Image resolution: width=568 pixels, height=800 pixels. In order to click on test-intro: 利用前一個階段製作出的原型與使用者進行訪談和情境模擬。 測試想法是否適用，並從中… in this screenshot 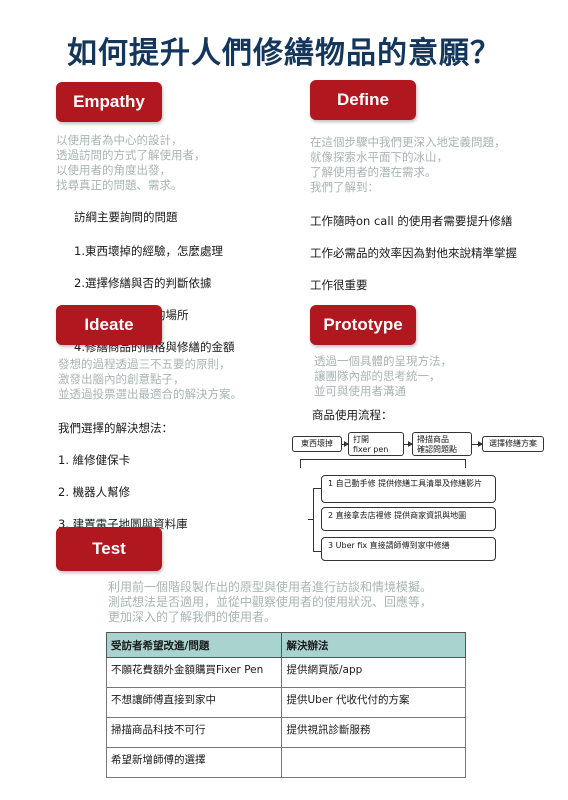, I will do `click(270, 602)`.